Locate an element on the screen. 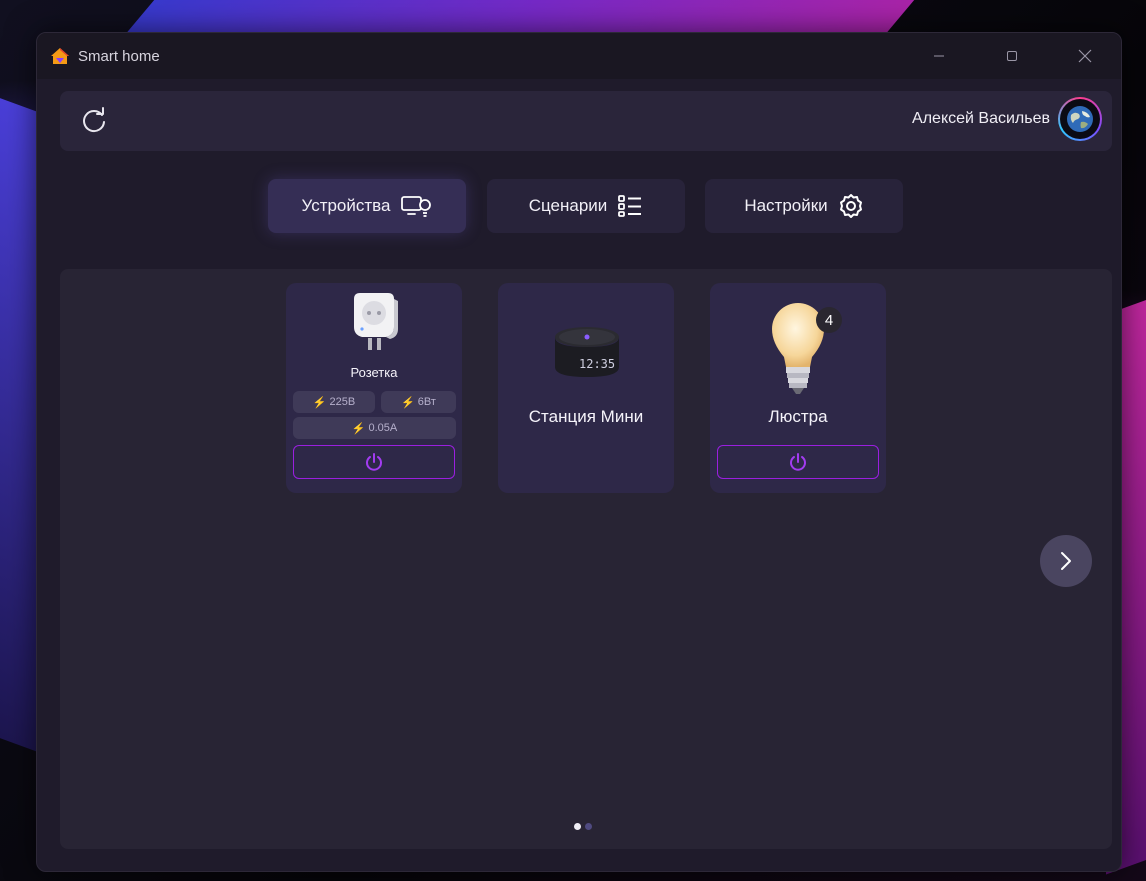 The width and height of the screenshot is (1146, 881). user-name: Алексей Васильев is located at coordinates (981, 119).